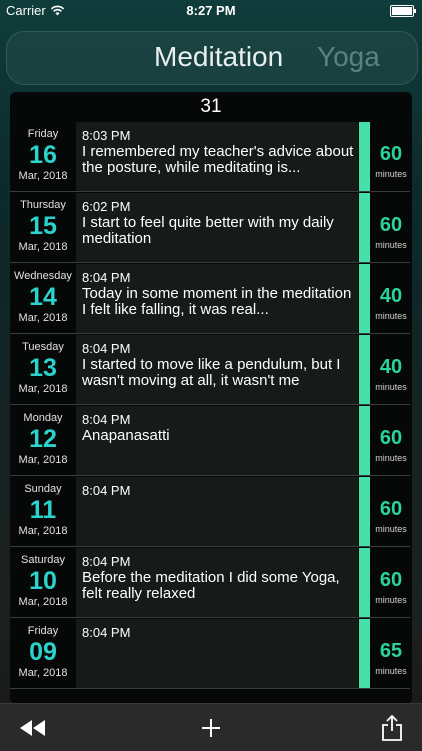 The height and width of the screenshot is (751, 422). I want to click on rewind-icon, so click(32, 728).